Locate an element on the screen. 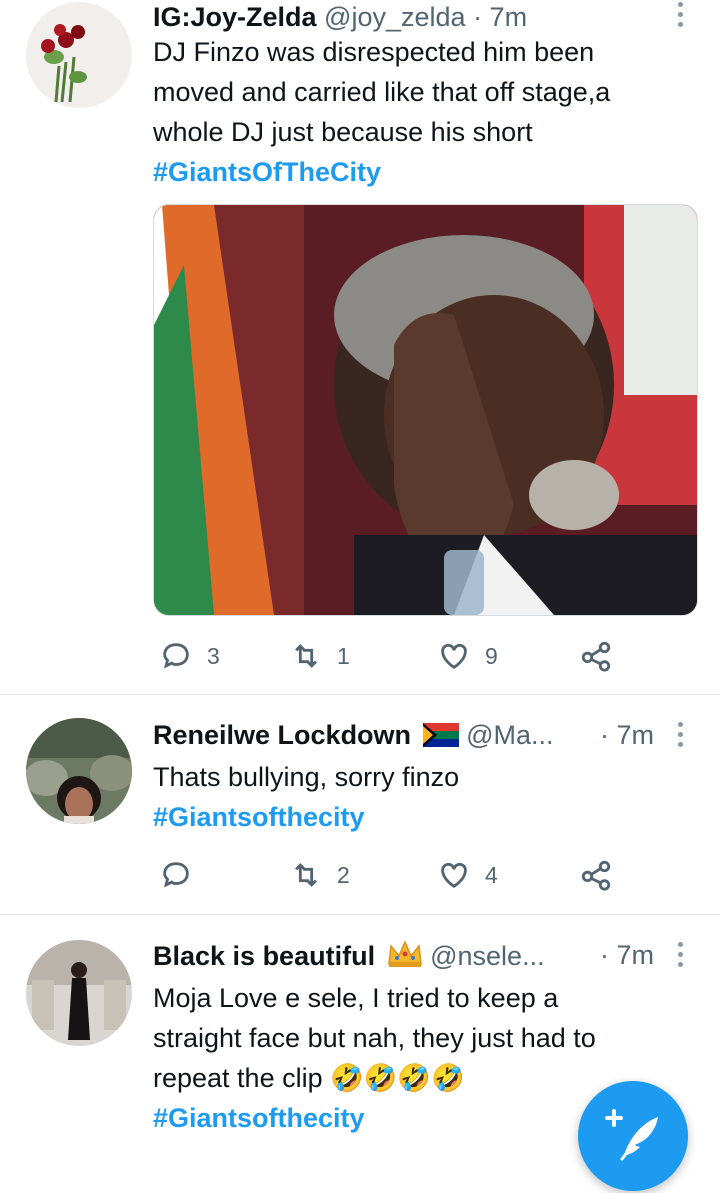  reply-count: 3 is located at coordinates (213, 655).